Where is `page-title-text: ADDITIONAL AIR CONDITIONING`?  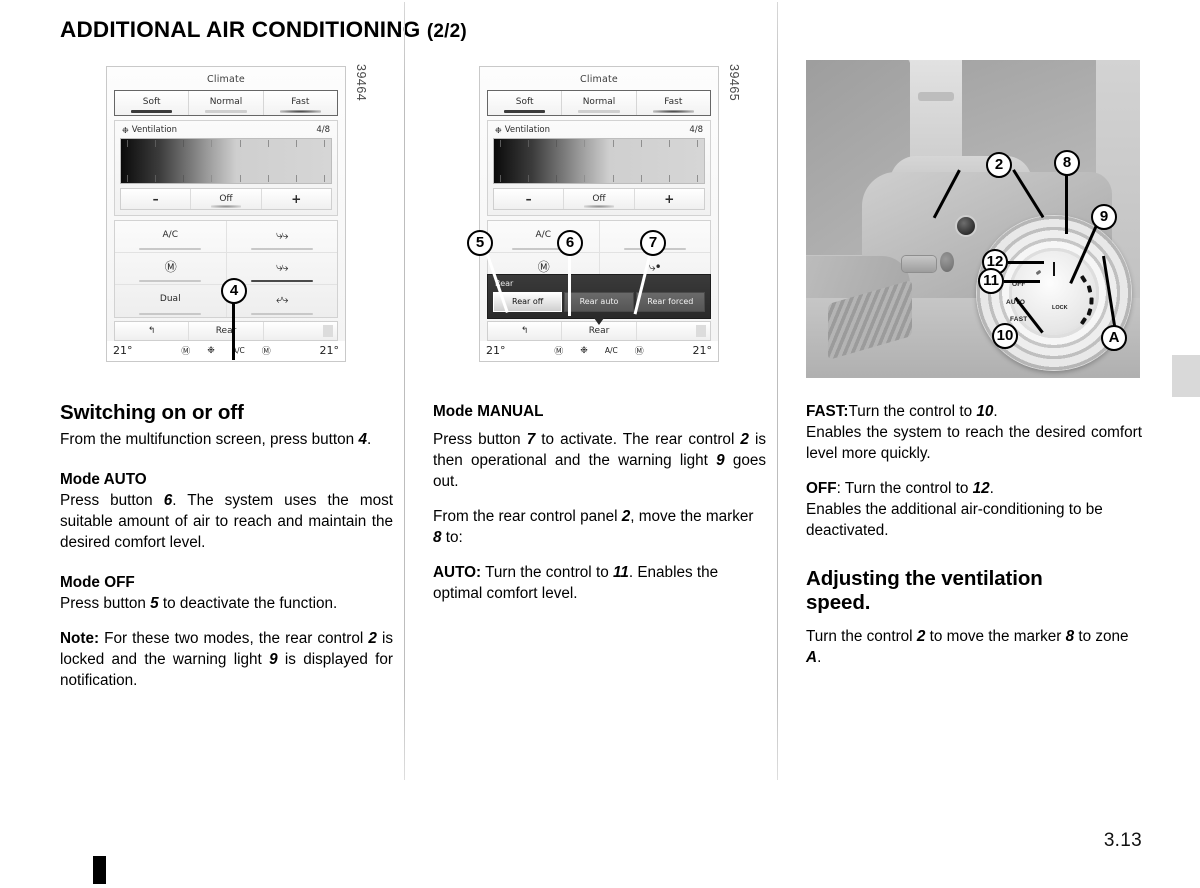 page-title-text: ADDITIONAL AIR CONDITIONING is located at coordinates (240, 29).